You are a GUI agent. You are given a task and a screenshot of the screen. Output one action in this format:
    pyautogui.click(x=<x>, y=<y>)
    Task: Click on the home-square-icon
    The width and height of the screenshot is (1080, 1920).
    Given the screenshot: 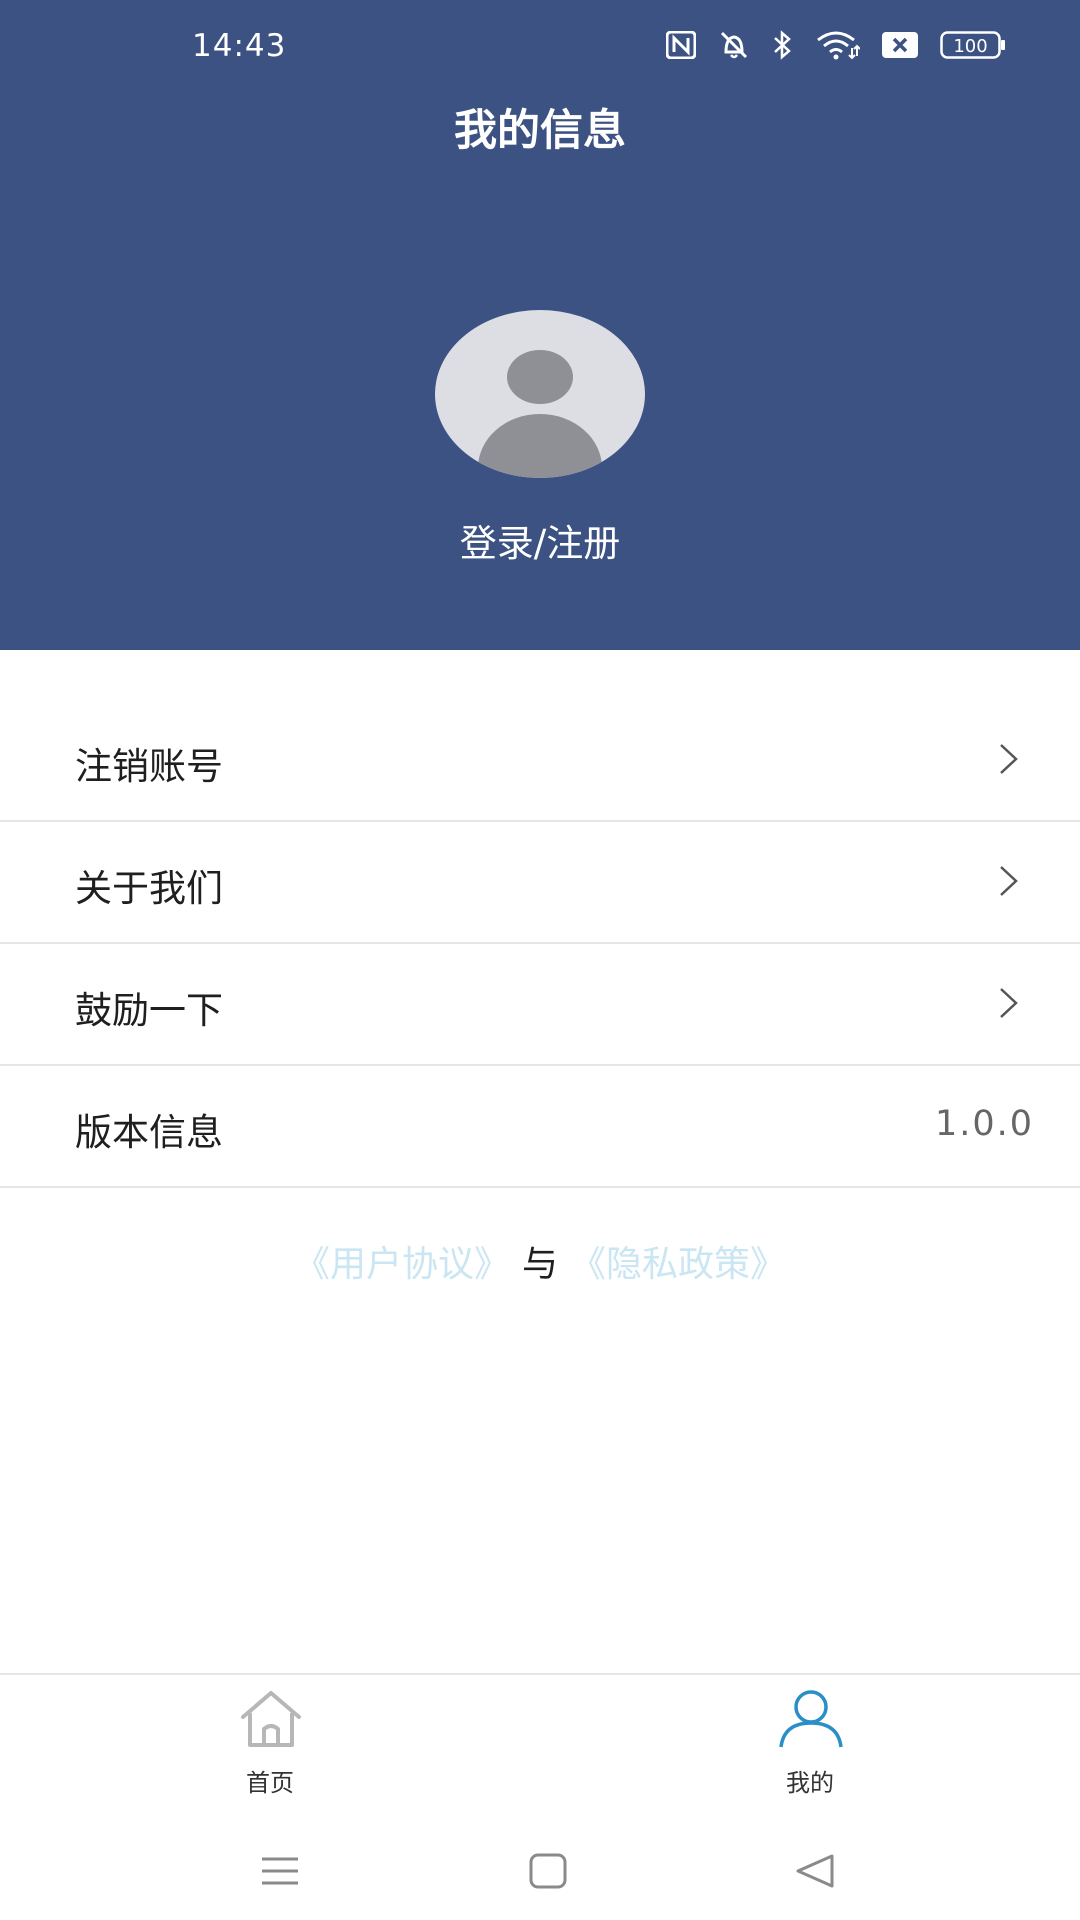 What is the action you would take?
    pyautogui.click(x=548, y=1871)
    